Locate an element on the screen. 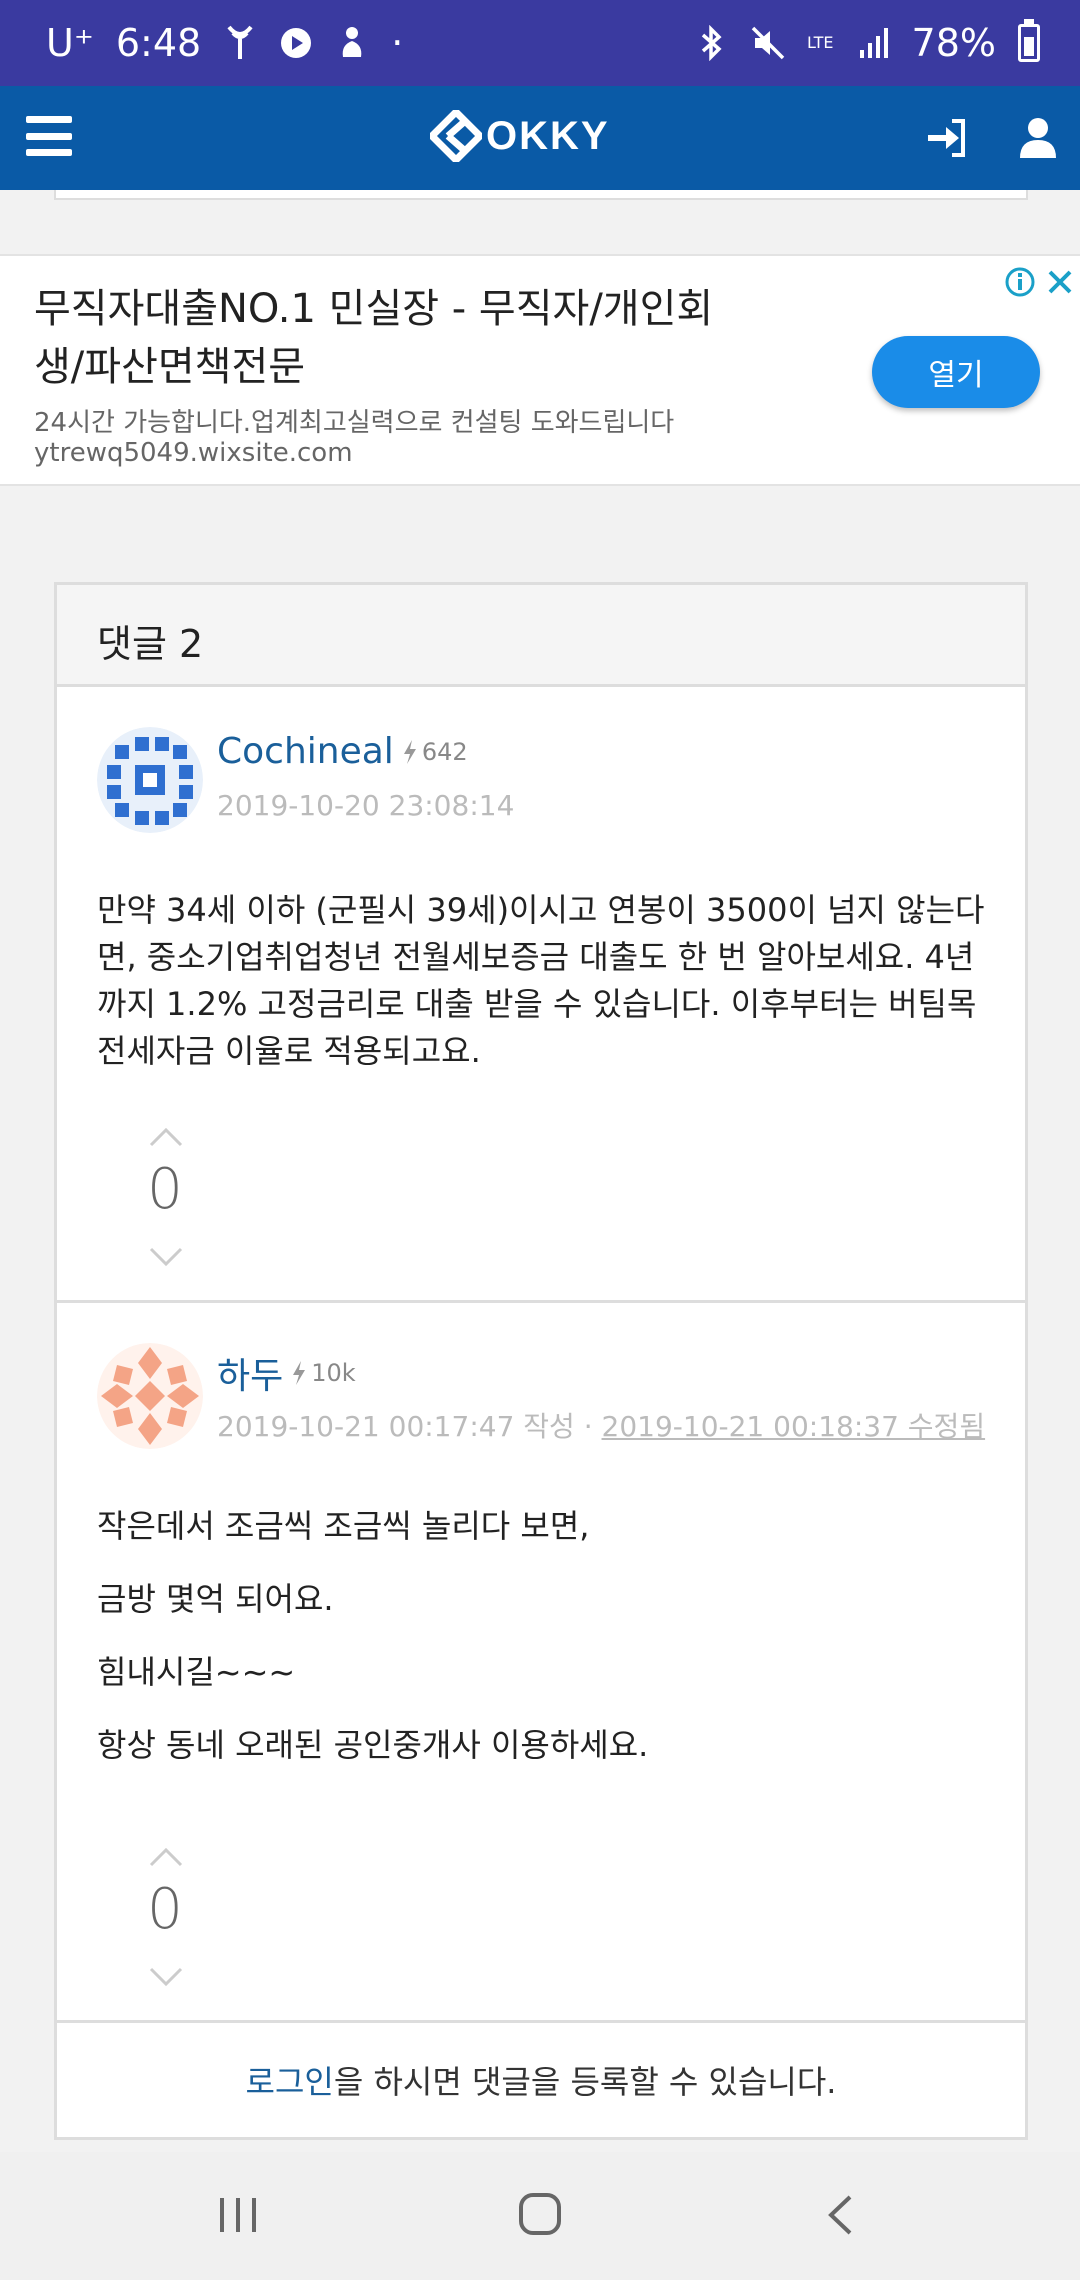 This screenshot has width=1080, height=2280. login-icon is located at coordinates (946, 138).